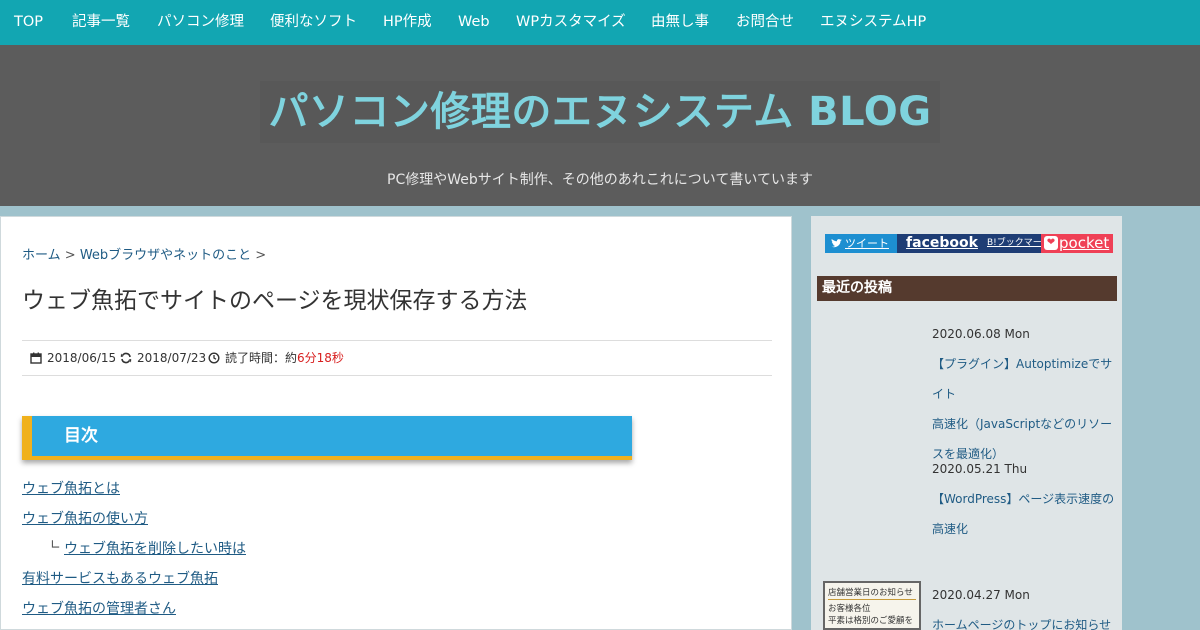 This screenshot has width=1200, height=630. I want to click on breadcrumb: ホーム > Webブラウザやネットのこと >, so click(144, 253).